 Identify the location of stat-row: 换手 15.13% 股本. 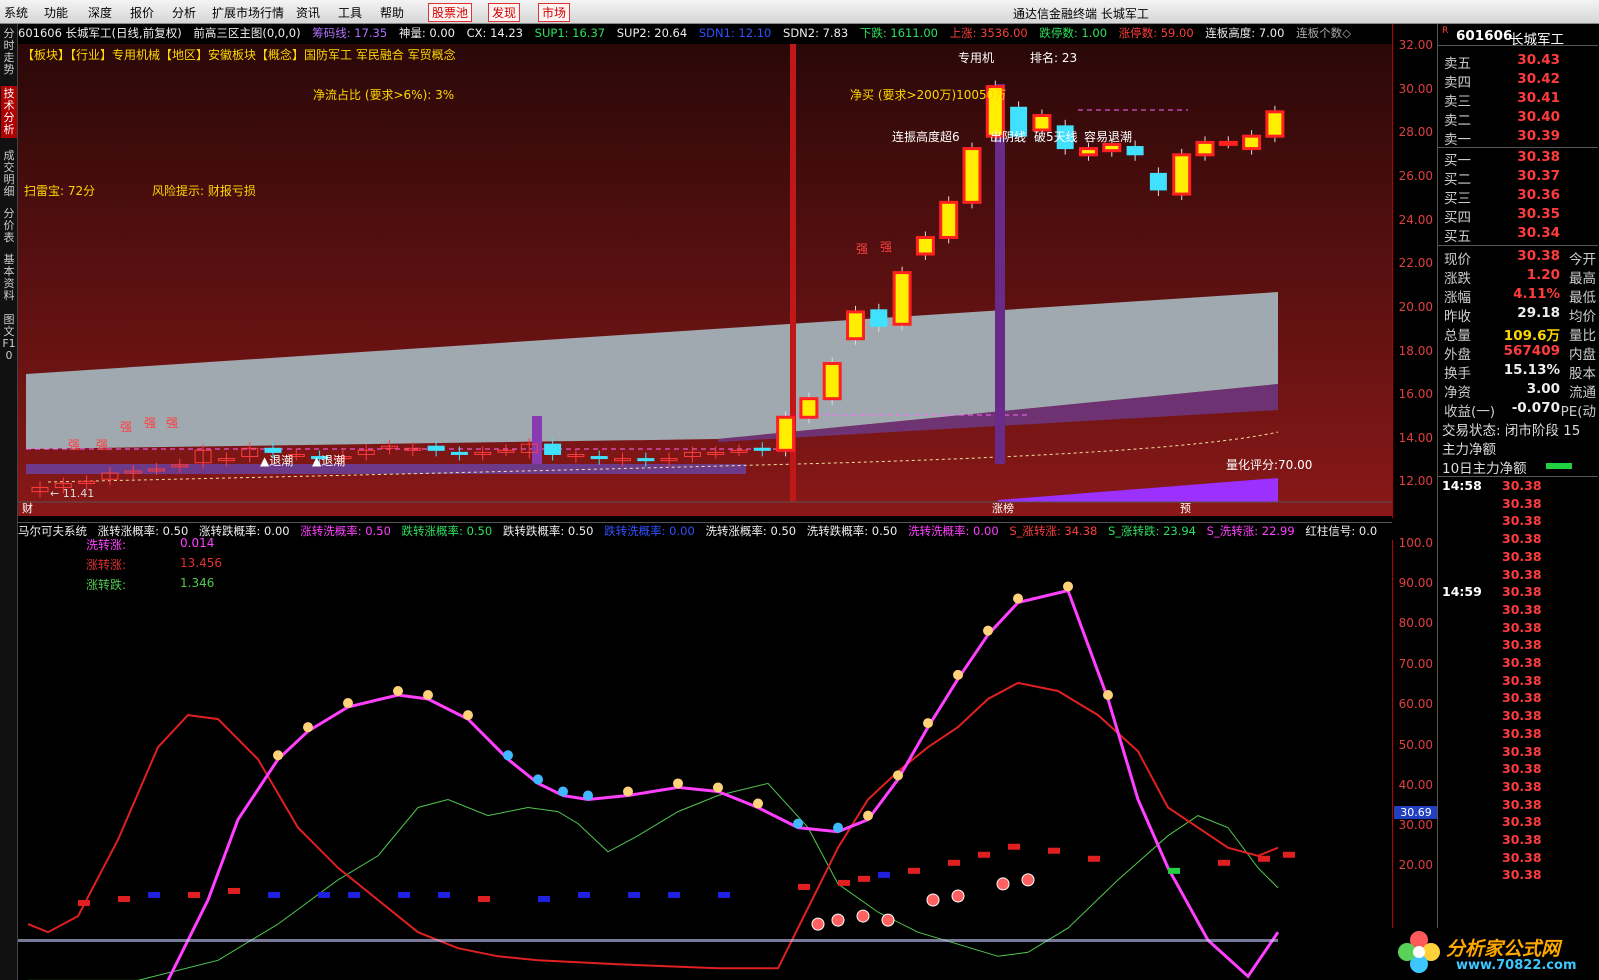
(1518, 372).